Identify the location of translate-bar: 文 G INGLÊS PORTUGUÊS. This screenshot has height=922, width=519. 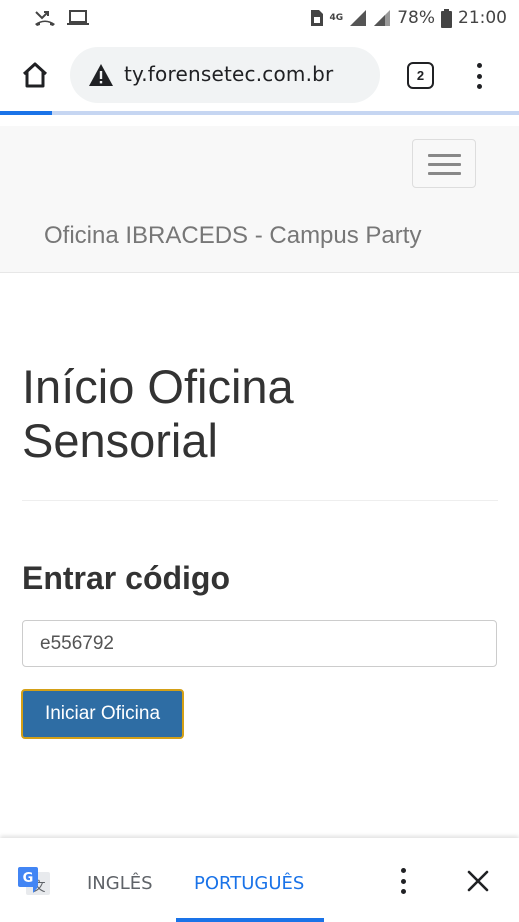
(259, 880).